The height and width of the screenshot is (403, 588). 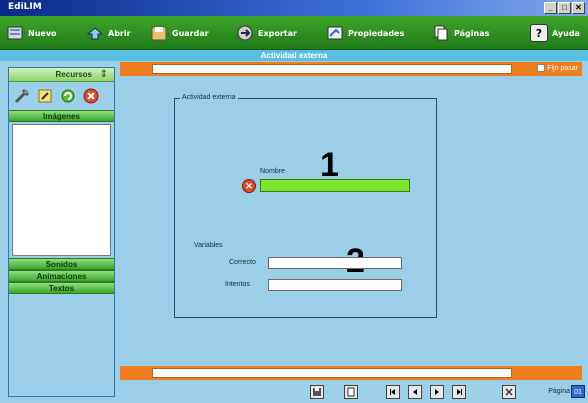 I want to click on variables-label: Variables, so click(x=208, y=245).